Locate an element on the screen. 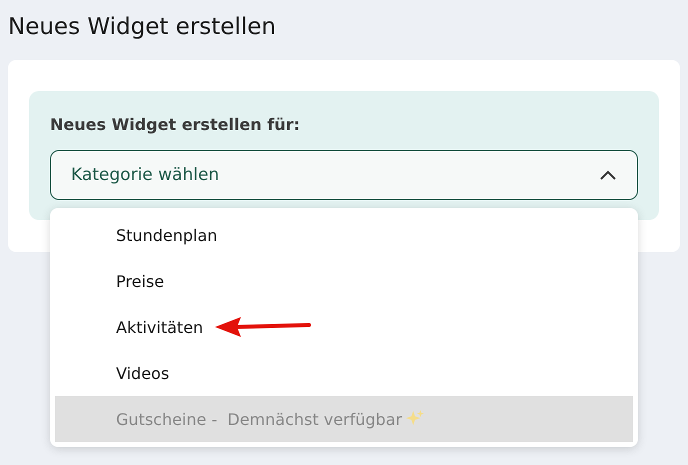 Image resolution: width=688 pixels, height=465 pixels. sparkles-icon is located at coordinates (415, 419).